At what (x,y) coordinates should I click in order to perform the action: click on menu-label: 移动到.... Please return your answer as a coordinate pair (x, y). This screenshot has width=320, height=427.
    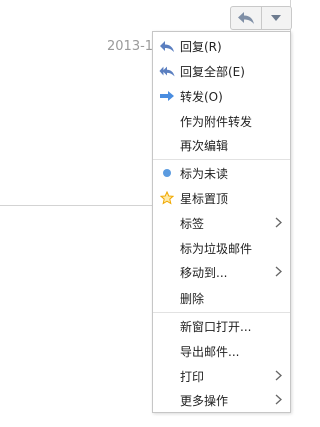
    Looking at the image, I should click on (204, 272).